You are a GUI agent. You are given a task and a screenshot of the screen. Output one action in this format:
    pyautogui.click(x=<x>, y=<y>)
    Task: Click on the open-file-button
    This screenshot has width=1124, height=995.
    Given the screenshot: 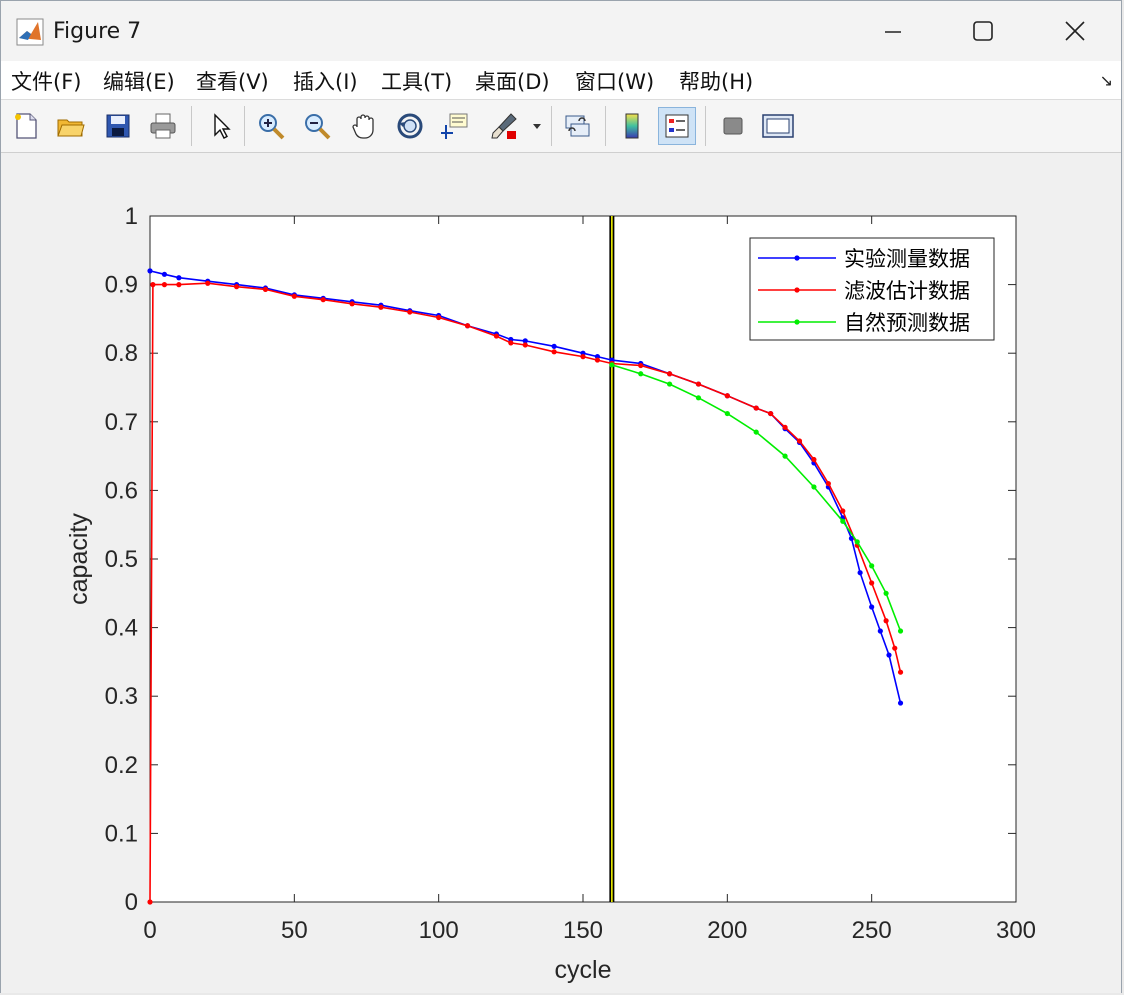 What is the action you would take?
    pyautogui.click(x=70, y=126)
    